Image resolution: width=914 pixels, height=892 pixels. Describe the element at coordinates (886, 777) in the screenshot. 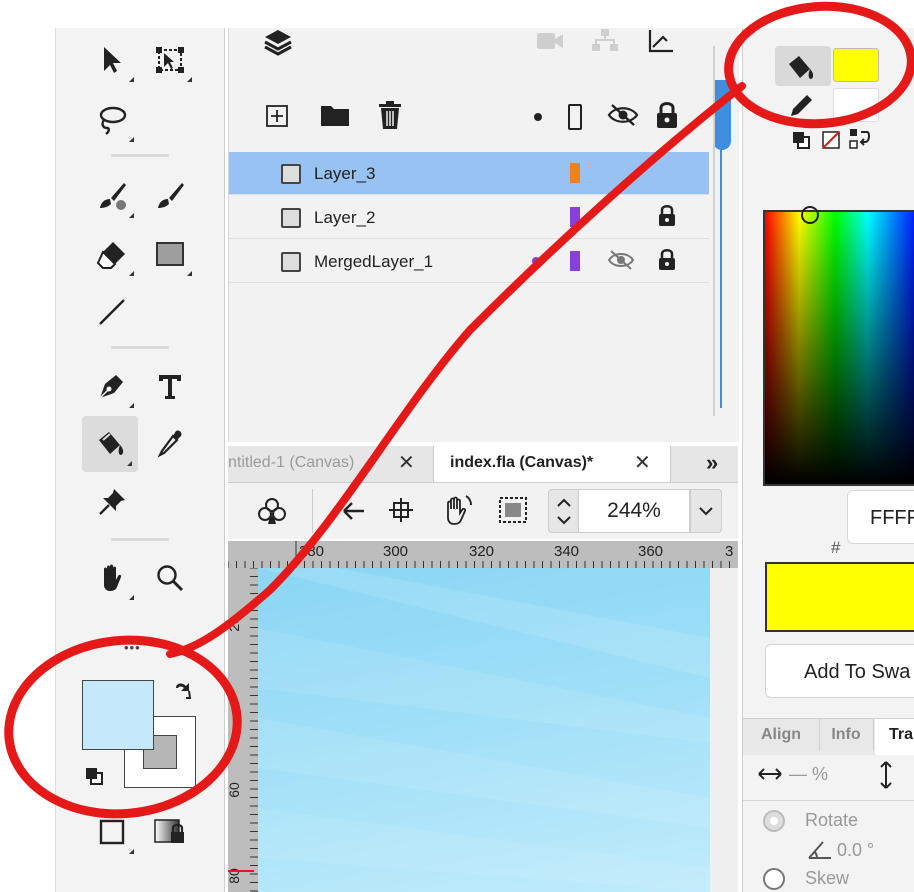

I see `vertical-scale-icon` at that location.